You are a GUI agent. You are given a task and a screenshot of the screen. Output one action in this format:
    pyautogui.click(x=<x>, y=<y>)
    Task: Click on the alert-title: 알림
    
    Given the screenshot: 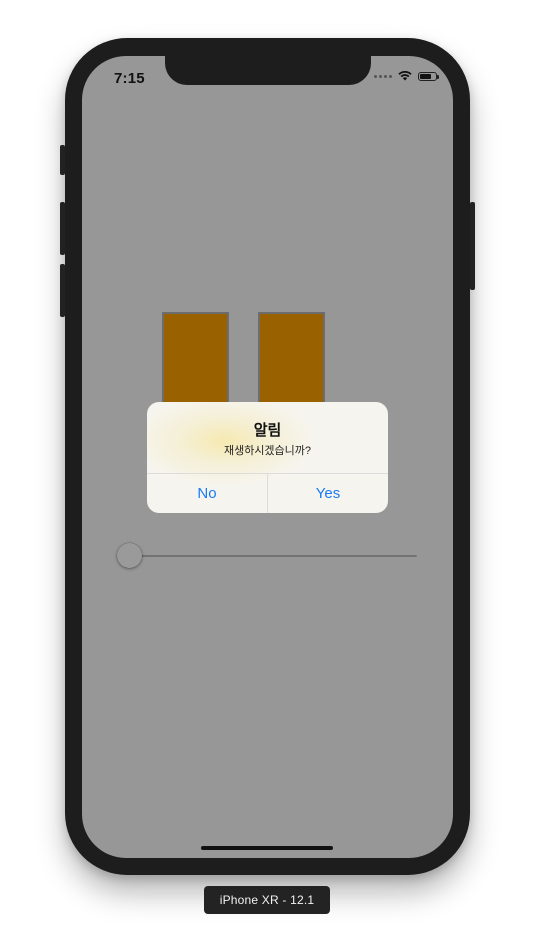 What is the action you would take?
    pyautogui.click(x=267, y=430)
    